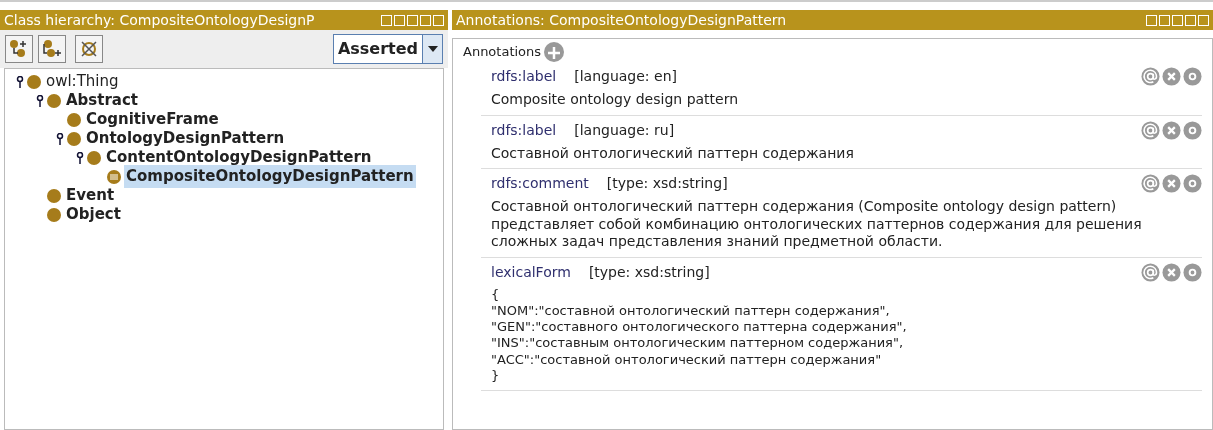 The width and height of the screenshot is (1213, 430). I want to click on code-line: "ACC":"составной онтологический паттерн содержания", so click(687, 359).